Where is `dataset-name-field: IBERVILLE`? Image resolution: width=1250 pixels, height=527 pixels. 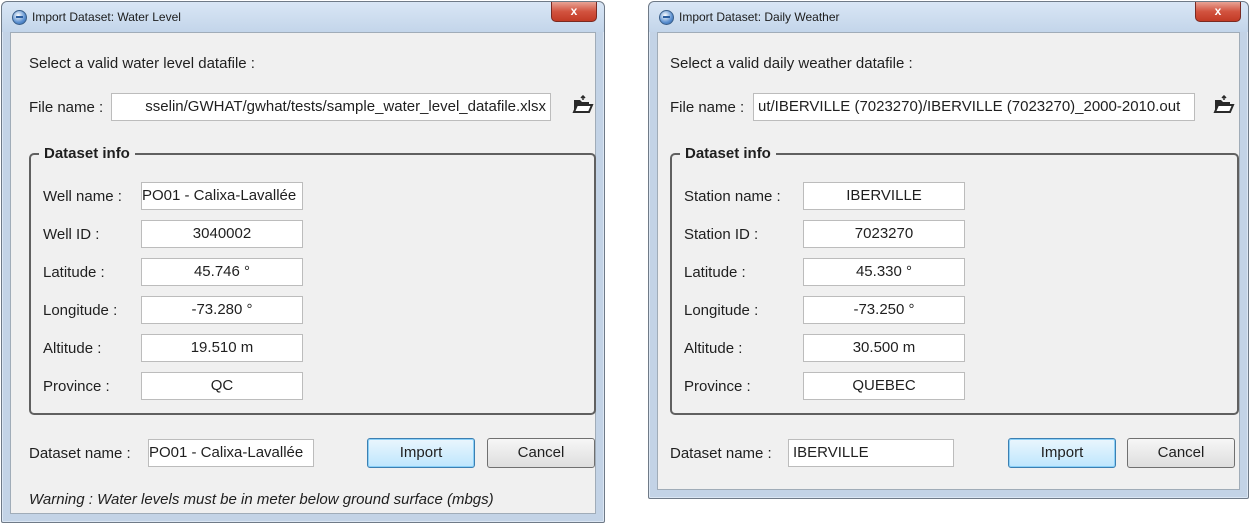 dataset-name-field: IBERVILLE is located at coordinates (871, 453).